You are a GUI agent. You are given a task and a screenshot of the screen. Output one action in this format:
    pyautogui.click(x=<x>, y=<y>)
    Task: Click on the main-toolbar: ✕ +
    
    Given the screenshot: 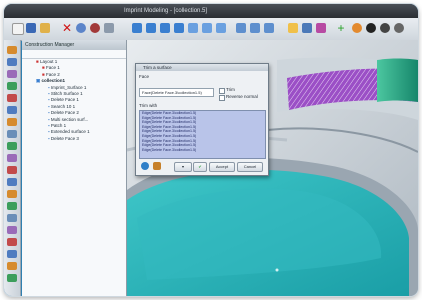 What is the action you would take?
    pyautogui.click(x=211, y=29)
    